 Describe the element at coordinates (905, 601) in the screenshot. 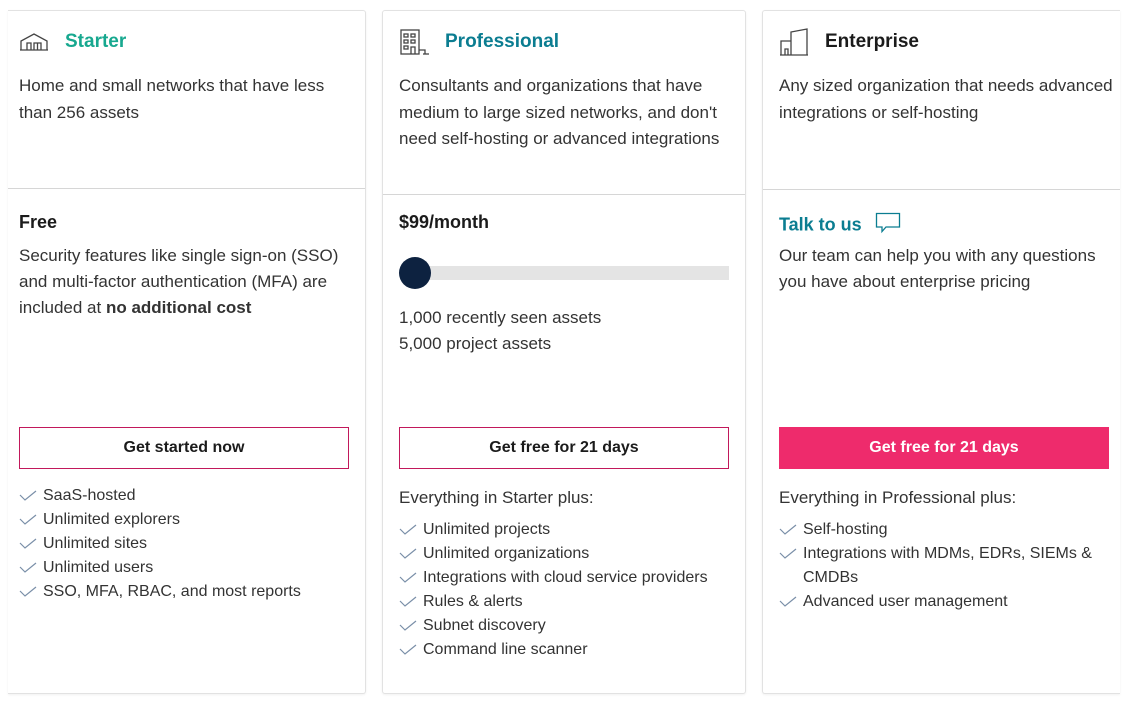

I see `feature-label: Advanced user management` at that location.